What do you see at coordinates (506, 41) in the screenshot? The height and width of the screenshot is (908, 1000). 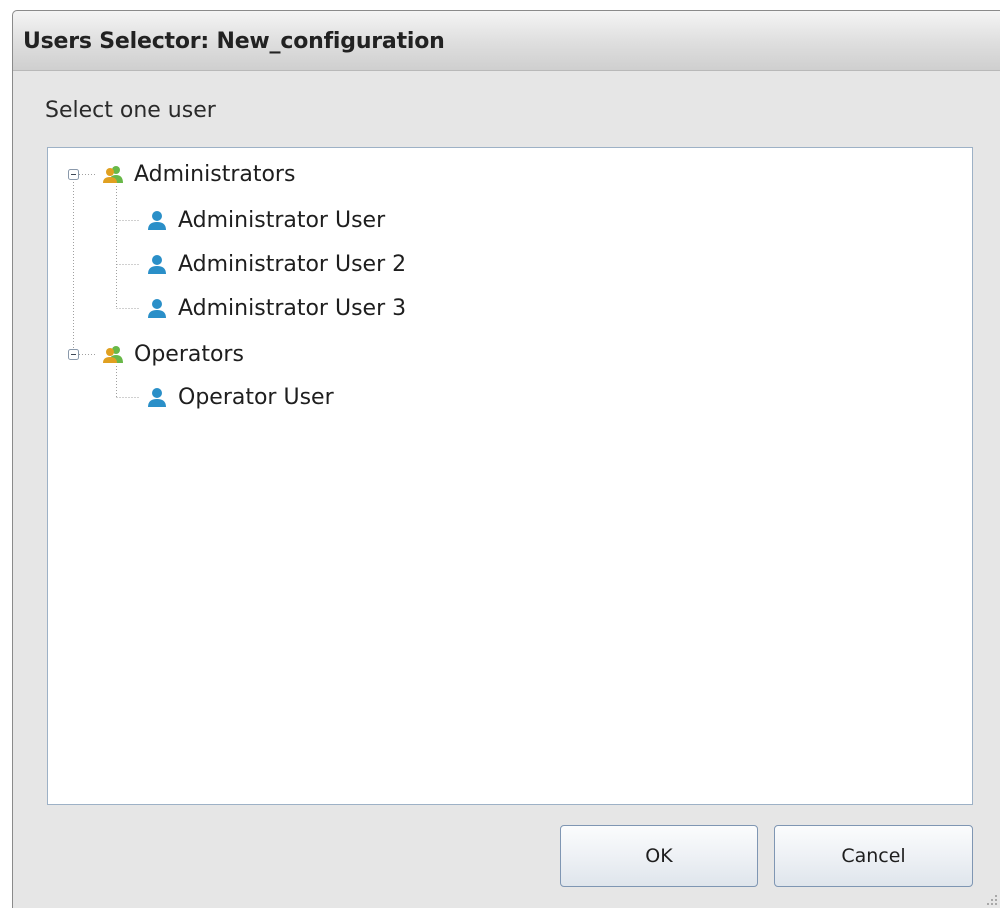 I see `title-bar: Users Selector: New_configuration` at bounding box center [506, 41].